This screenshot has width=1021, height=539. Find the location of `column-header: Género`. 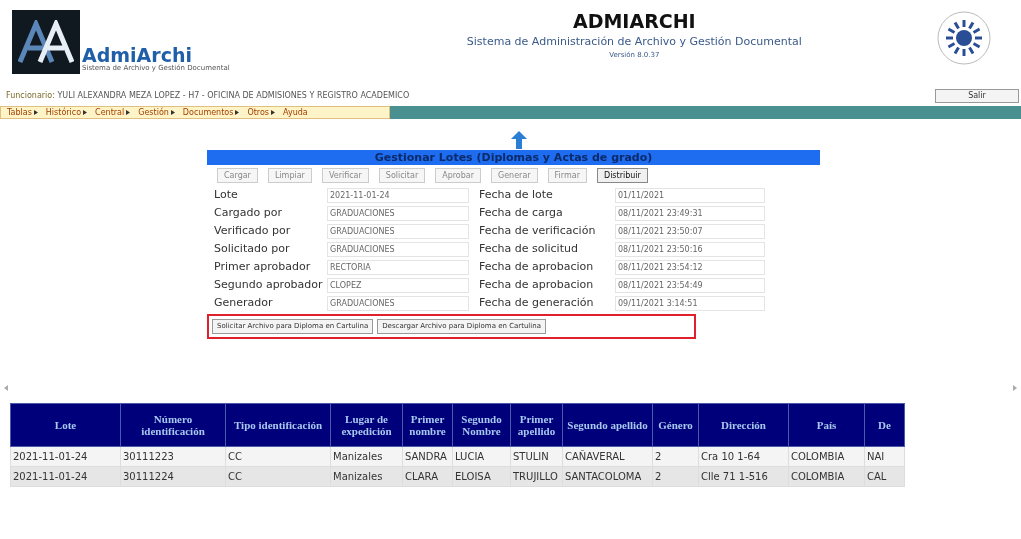

column-header: Género is located at coordinates (675, 425).